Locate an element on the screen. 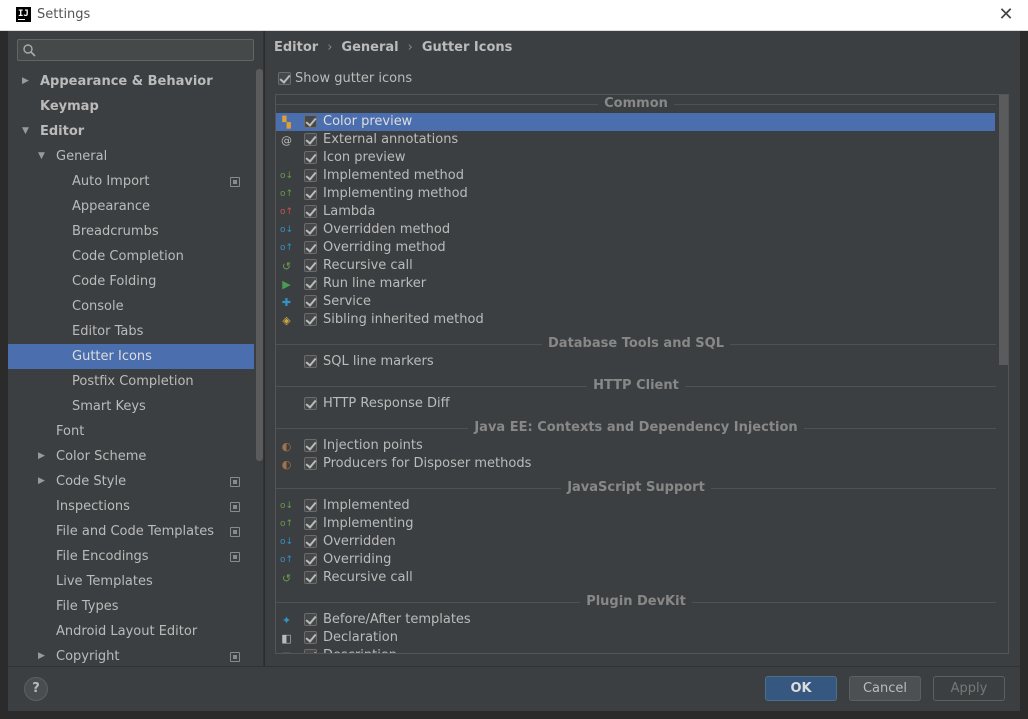 The image size is (1028, 719). gutter-icon-label: Overriding is located at coordinates (357, 559).